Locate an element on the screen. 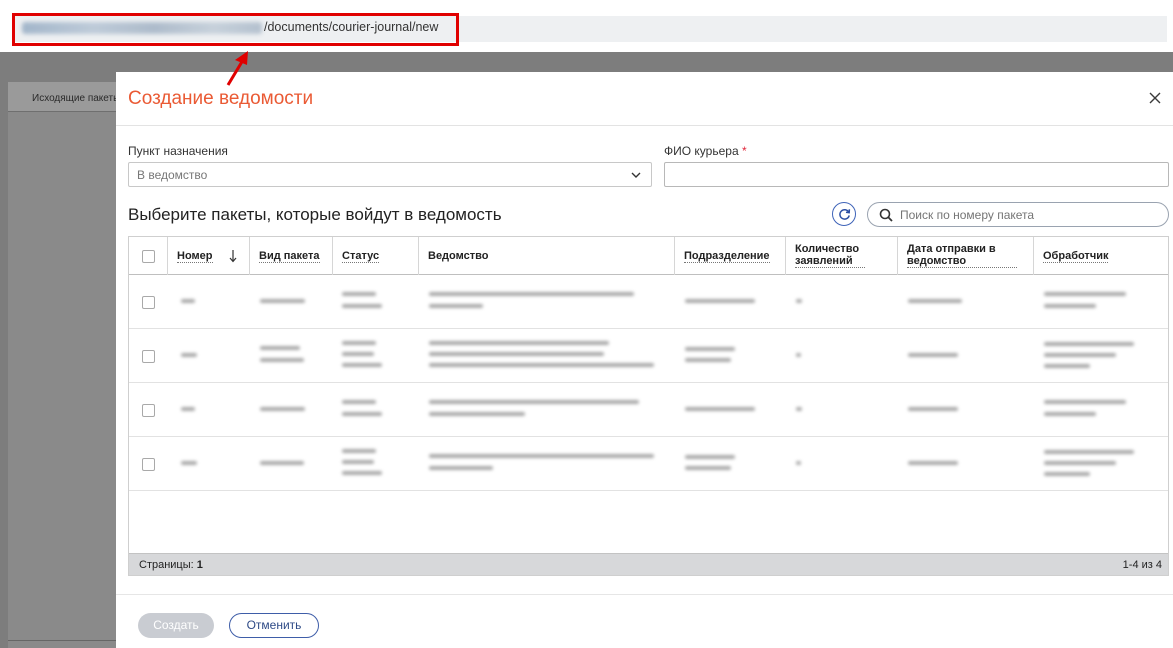  current-page: 1 is located at coordinates (200, 565).